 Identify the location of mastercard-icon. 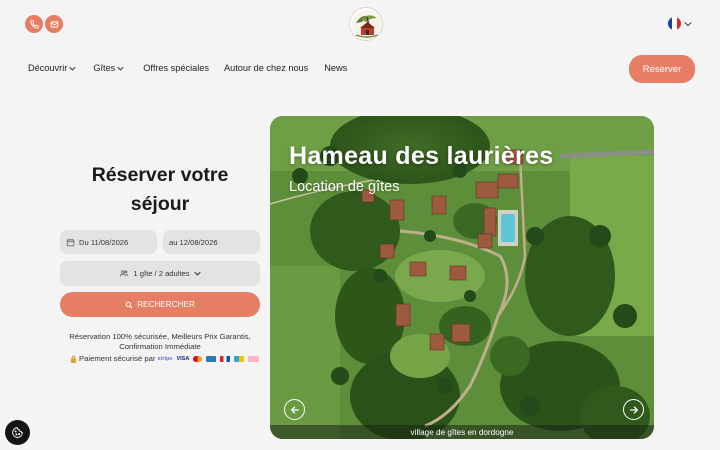
(198, 358).